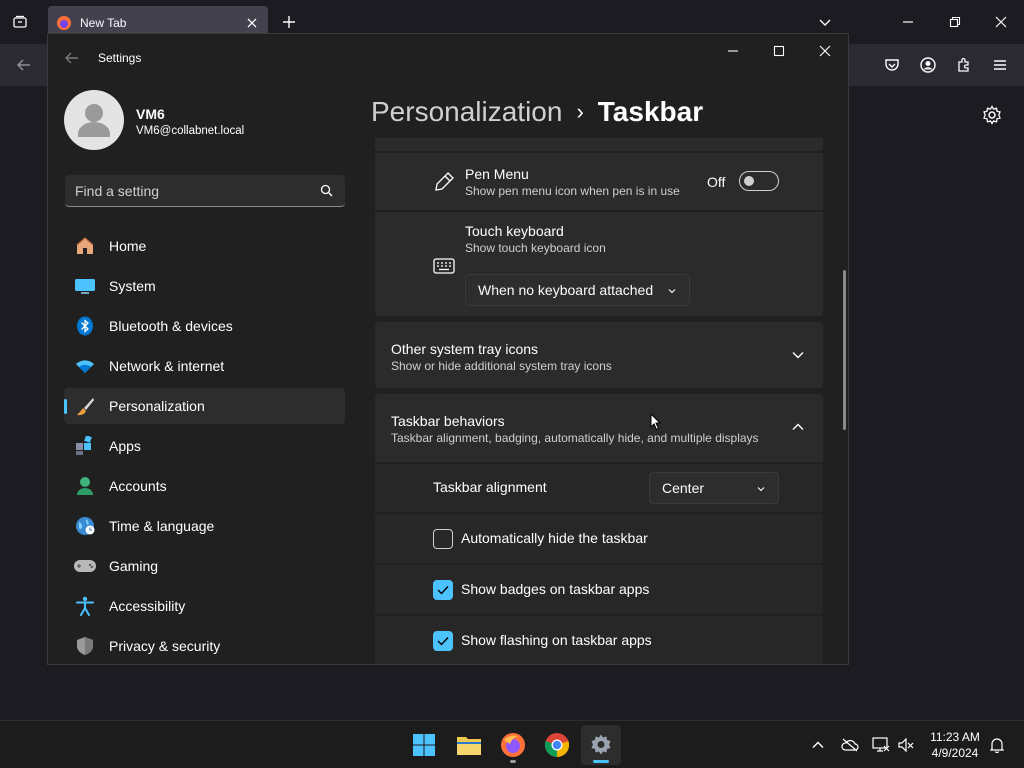  Describe the element at coordinates (535, 248) in the screenshot. I see `touch-keyboard-subtitle: Show touch keyboard icon` at that location.